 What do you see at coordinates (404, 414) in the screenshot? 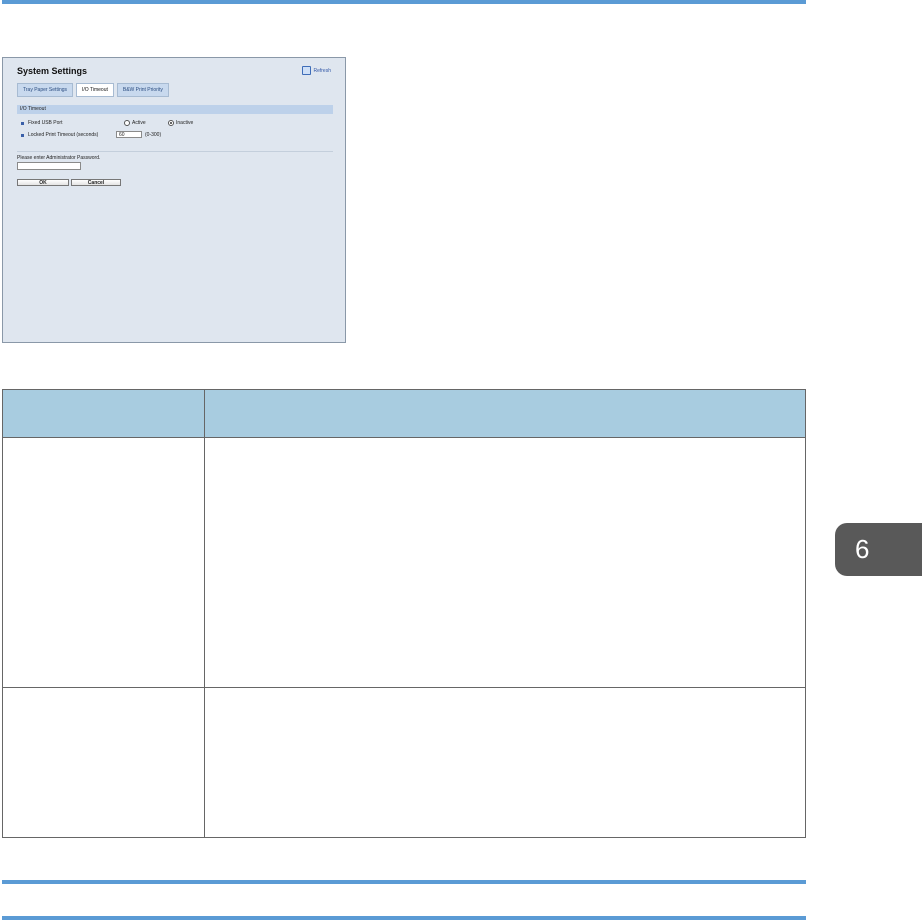
I see `table-header` at bounding box center [404, 414].